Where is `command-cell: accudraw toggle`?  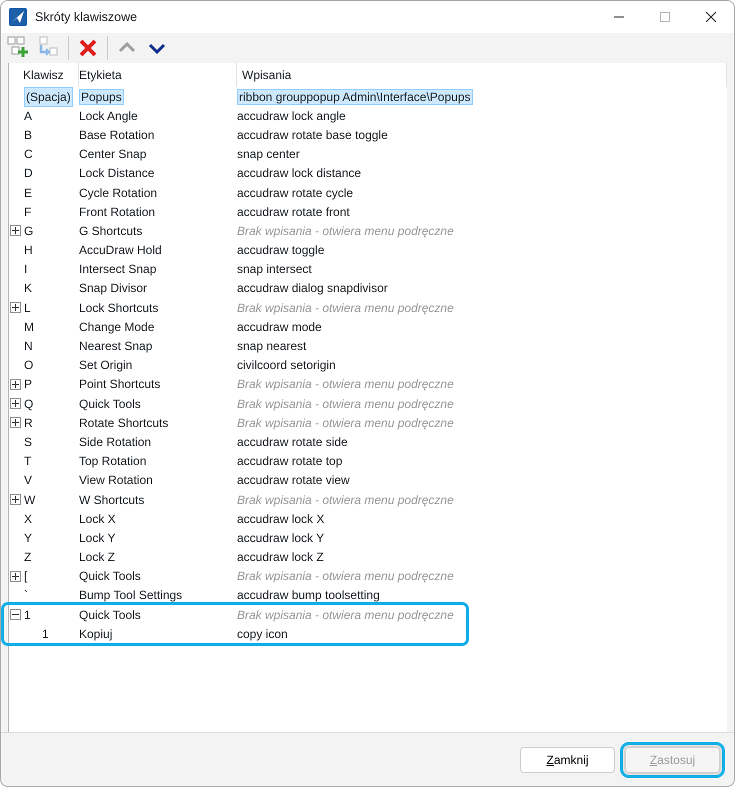
command-cell: accudraw toggle is located at coordinates (280, 250).